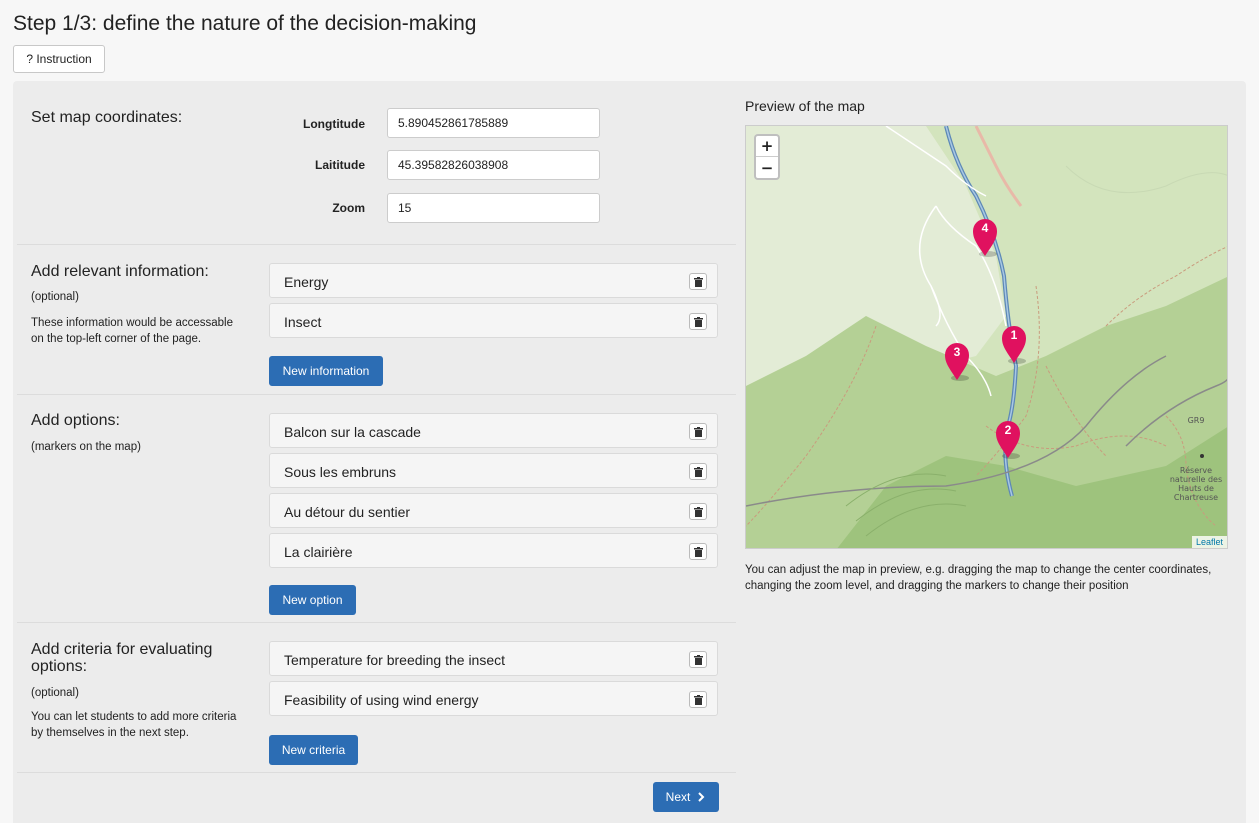  Describe the element at coordinates (352, 432) in the screenshot. I see `option-item-label: Balcon sur la cascade` at that location.